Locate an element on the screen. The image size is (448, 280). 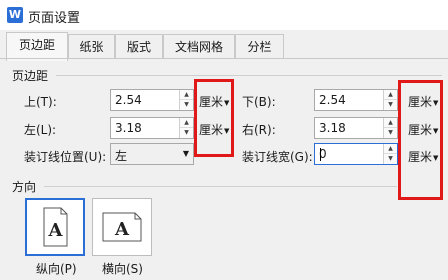
text-caret is located at coordinates (320, 154).